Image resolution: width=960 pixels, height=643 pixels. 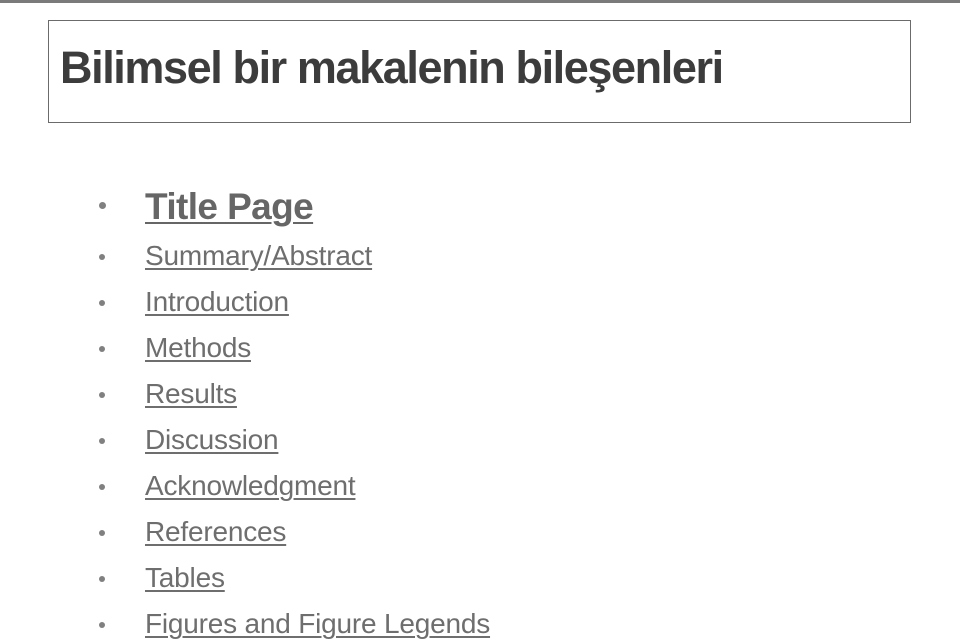 What do you see at coordinates (185, 578) in the screenshot?
I see `link-tables: Tables` at bounding box center [185, 578].